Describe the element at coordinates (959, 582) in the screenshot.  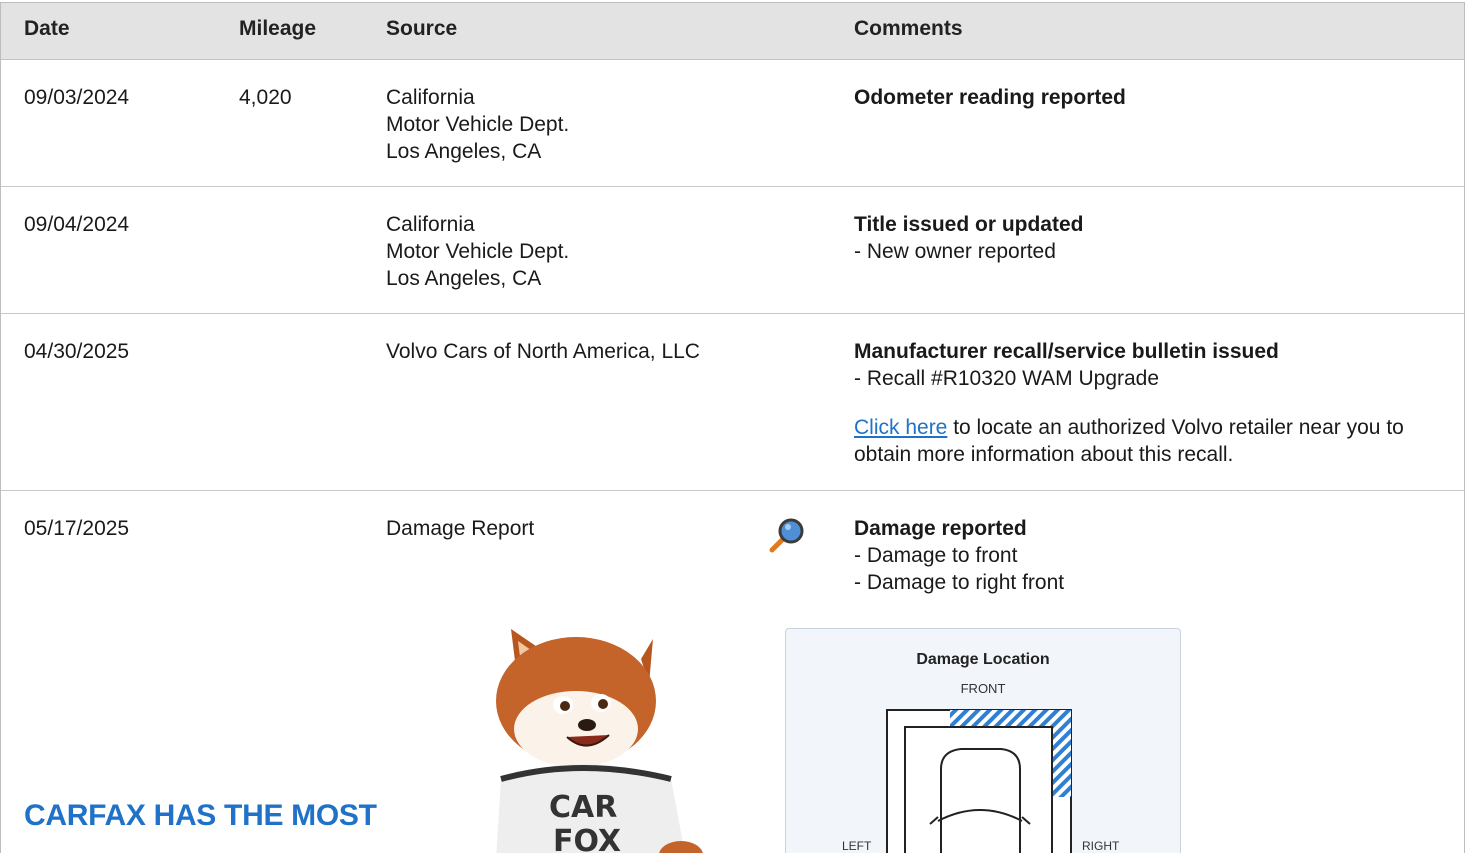
I see `comment-detail: - Damage to right front` at that location.